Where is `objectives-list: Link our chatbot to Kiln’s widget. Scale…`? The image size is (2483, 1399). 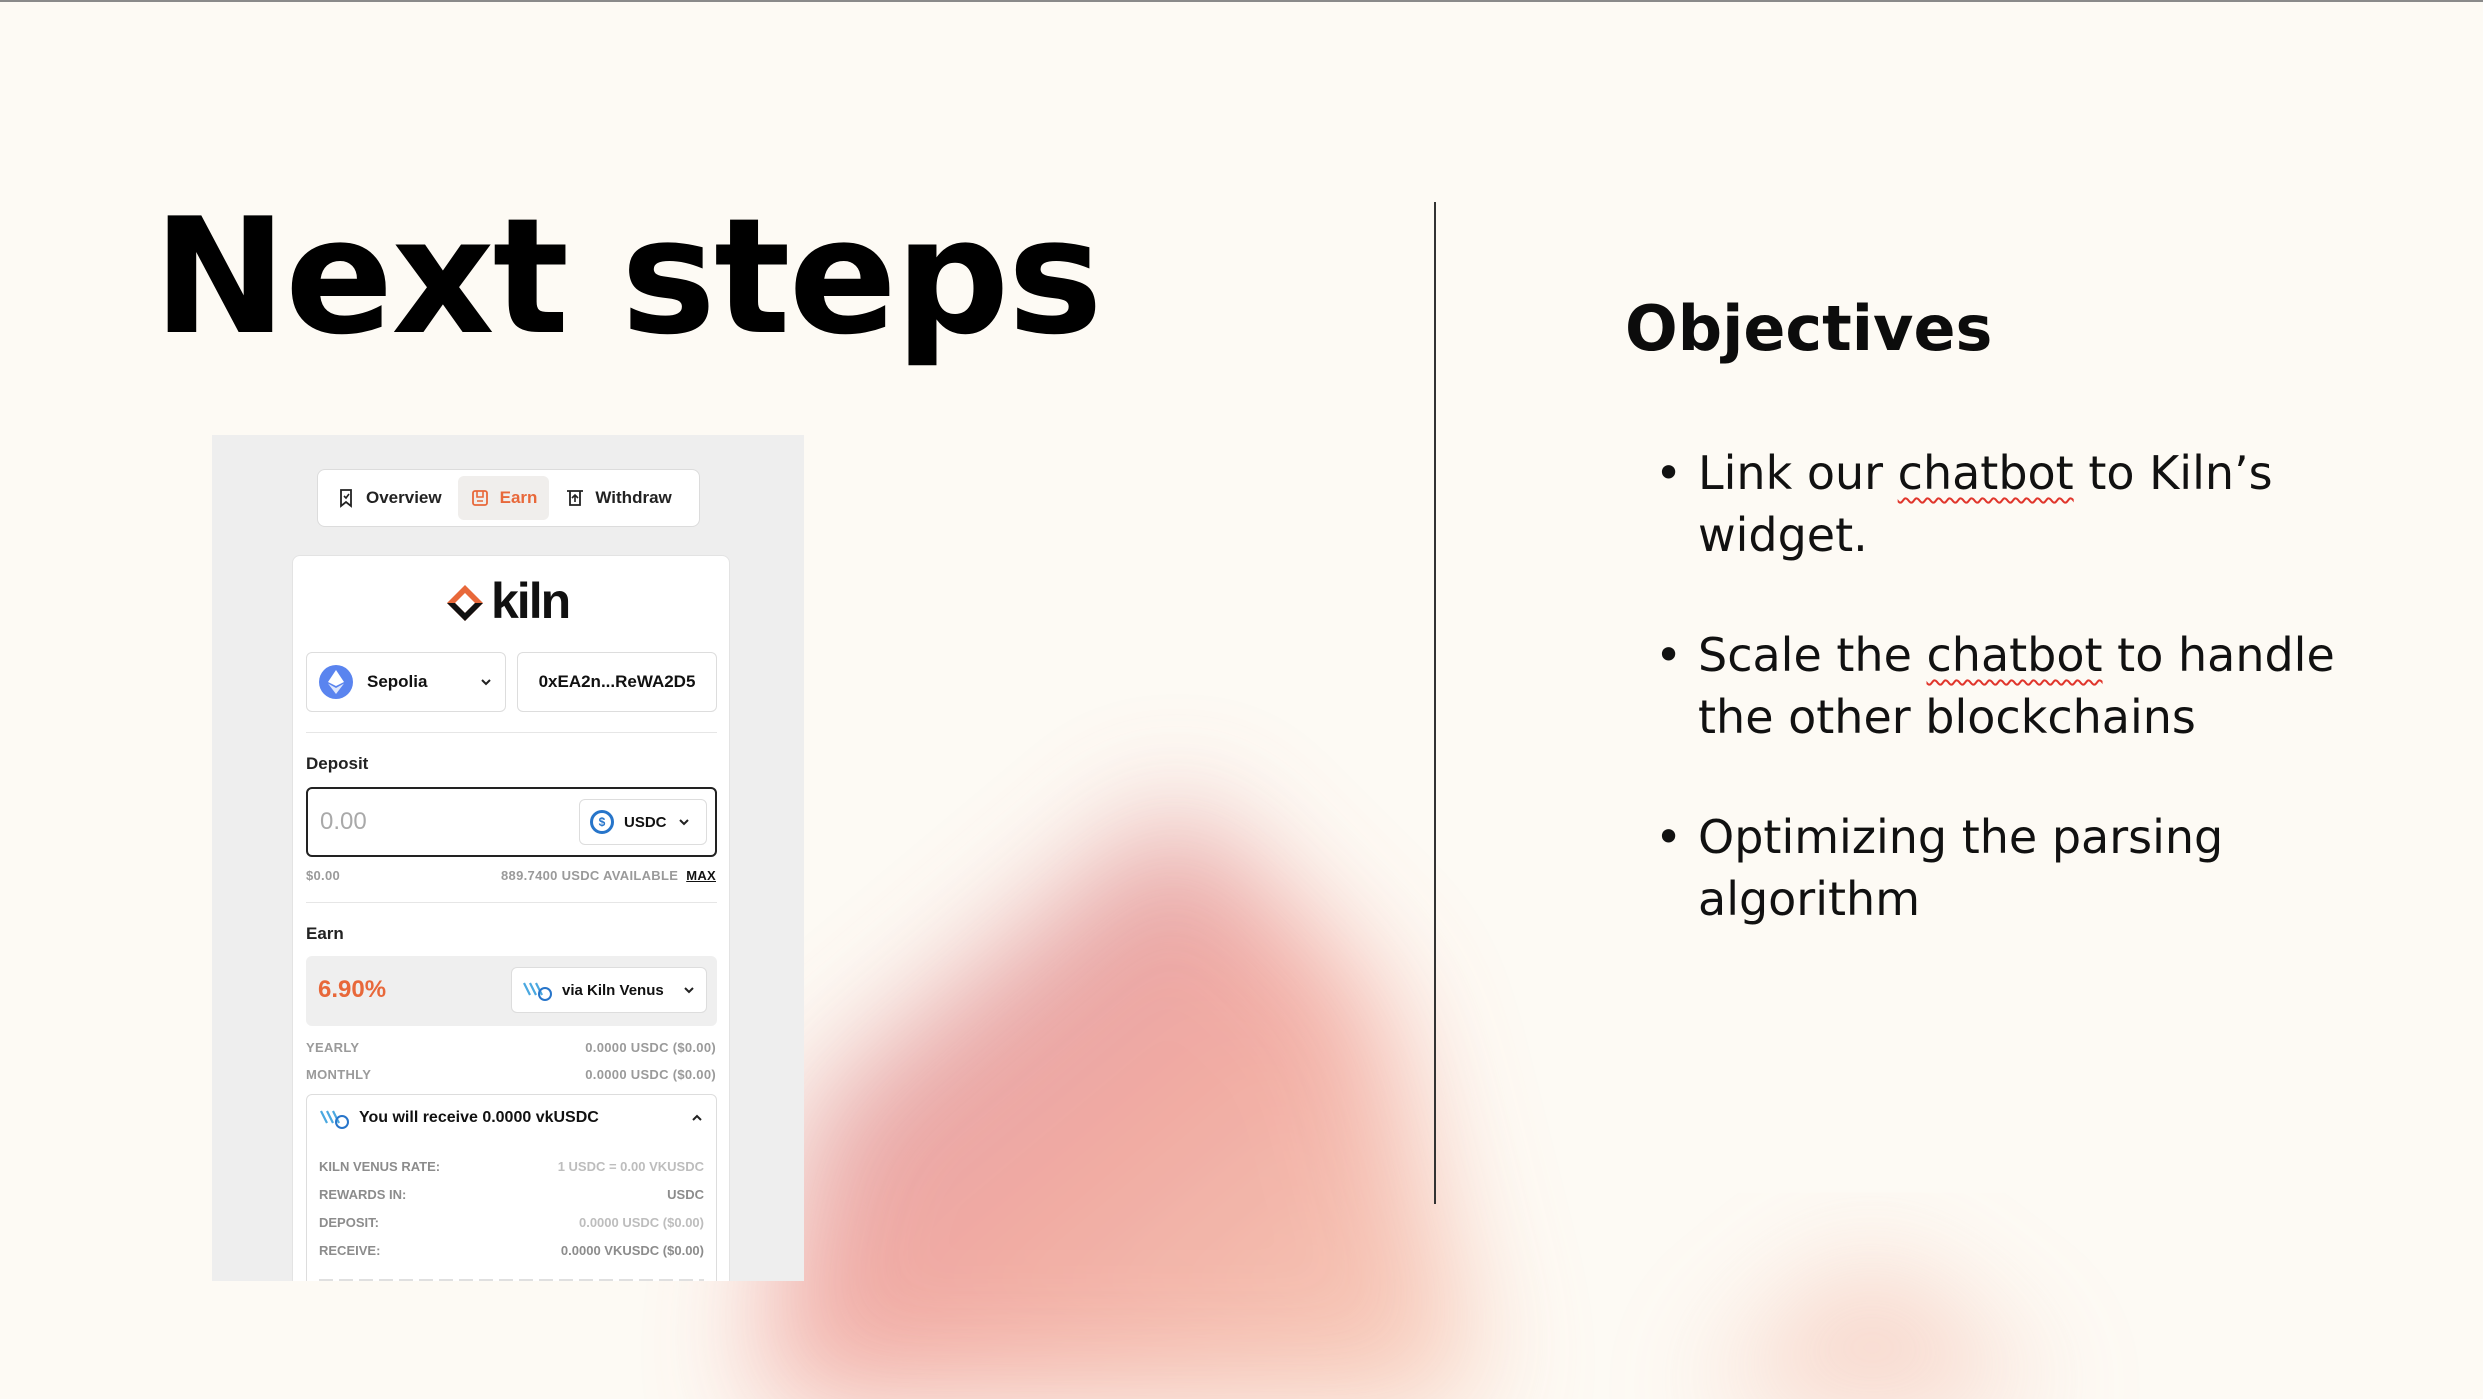 objectives-list: Link our chatbot to Kiln’s widget. Scale… is located at coordinates (2015, 715).